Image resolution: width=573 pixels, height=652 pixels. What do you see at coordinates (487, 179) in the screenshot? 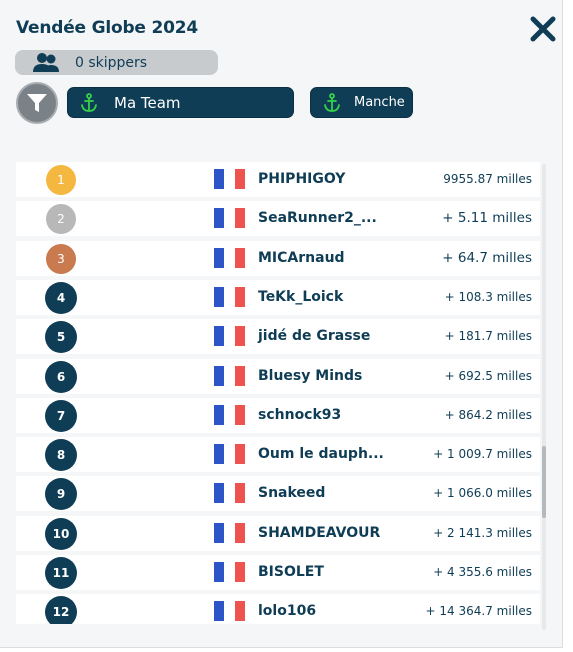
I see `distance-value: 9955.87 milles` at bounding box center [487, 179].